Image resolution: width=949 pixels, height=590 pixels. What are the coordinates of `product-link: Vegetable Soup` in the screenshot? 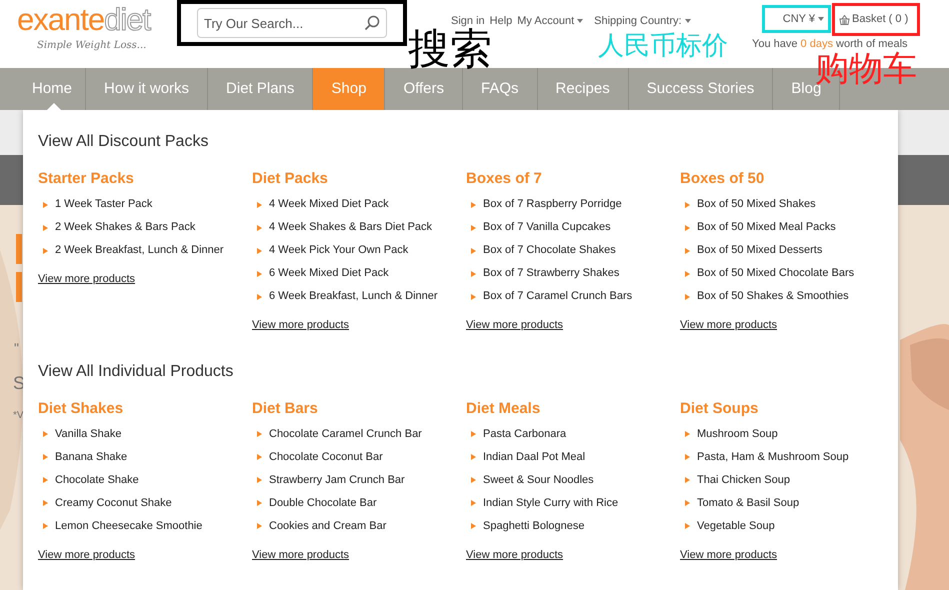 It's located at (736, 526).